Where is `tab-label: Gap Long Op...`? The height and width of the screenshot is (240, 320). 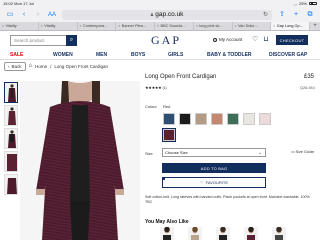
tab-label: Gap Long Op... is located at coordinates (289, 26).